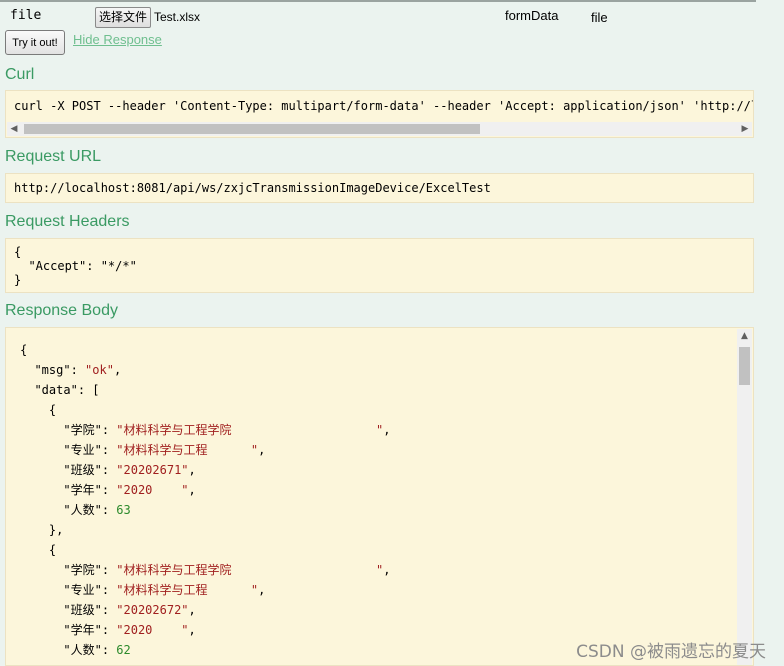 The width and height of the screenshot is (784, 666). Describe the element at coordinates (35, 42) in the screenshot. I see `try-it-out-button: Try it out!` at that location.